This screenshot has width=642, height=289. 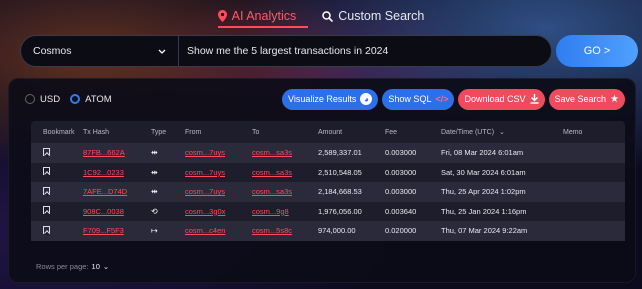 I want to click on tab-label: AI Analytics, so click(x=264, y=16).